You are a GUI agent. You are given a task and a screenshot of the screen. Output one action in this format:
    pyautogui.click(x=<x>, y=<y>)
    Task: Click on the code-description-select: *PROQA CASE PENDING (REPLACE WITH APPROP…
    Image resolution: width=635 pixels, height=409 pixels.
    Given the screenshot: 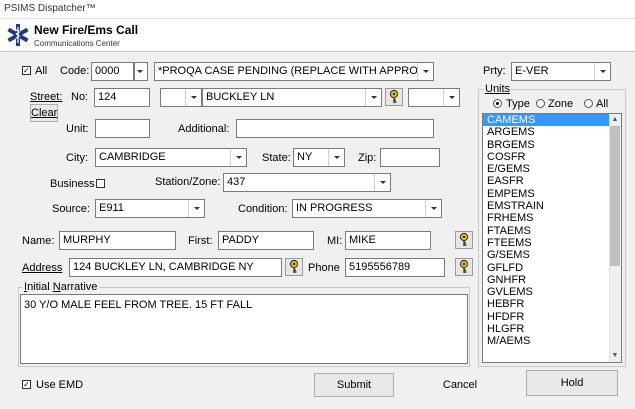 What is the action you would take?
    pyautogui.click(x=294, y=71)
    